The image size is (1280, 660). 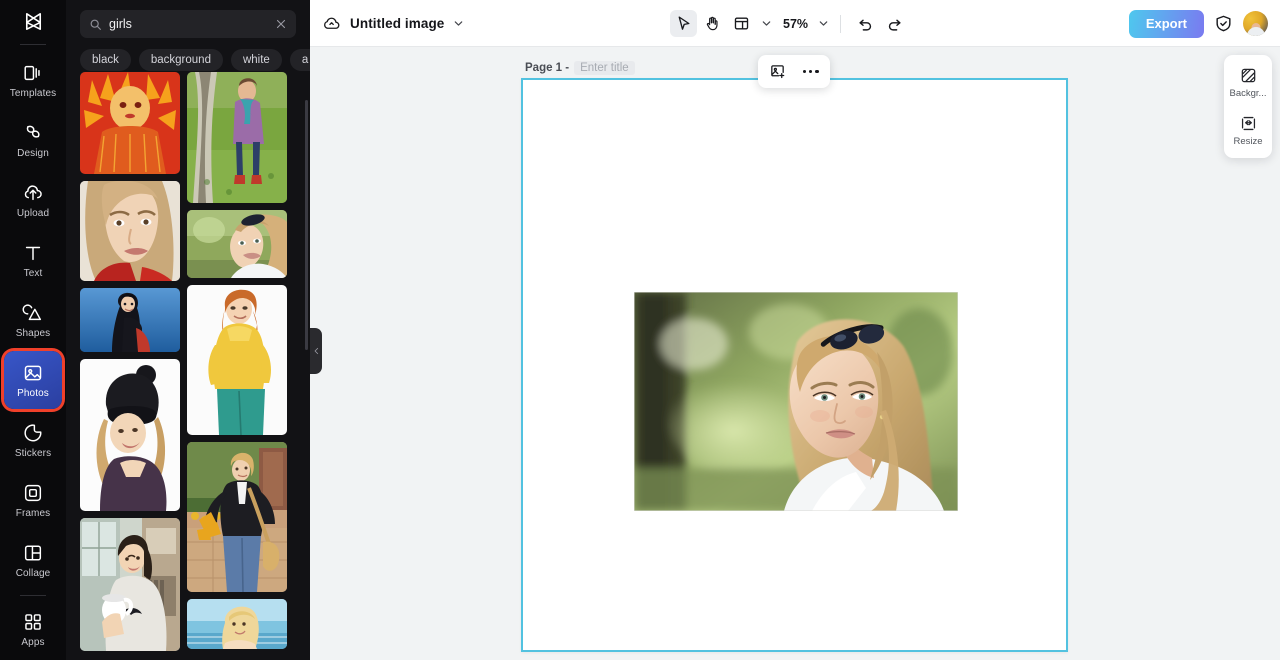 What do you see at coordinates (1255, 31) in the screenshot?
I see `avatar-body` at bounding box center [1255, 31].